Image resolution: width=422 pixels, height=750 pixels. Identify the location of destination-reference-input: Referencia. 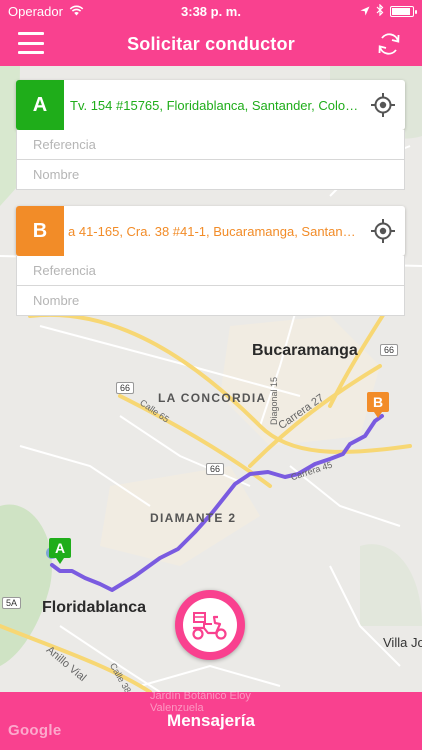
(210, 271).